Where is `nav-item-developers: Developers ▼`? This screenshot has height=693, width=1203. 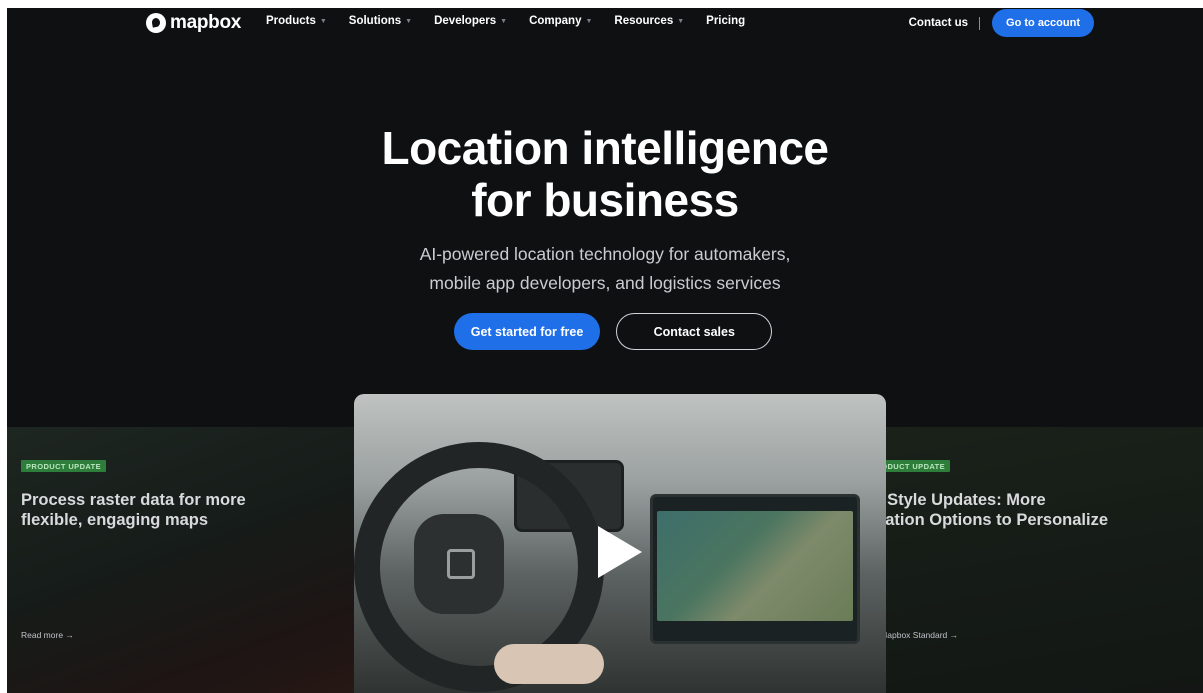
nav-item-developers: Developers ▼ is located at coordinates (470, 21).